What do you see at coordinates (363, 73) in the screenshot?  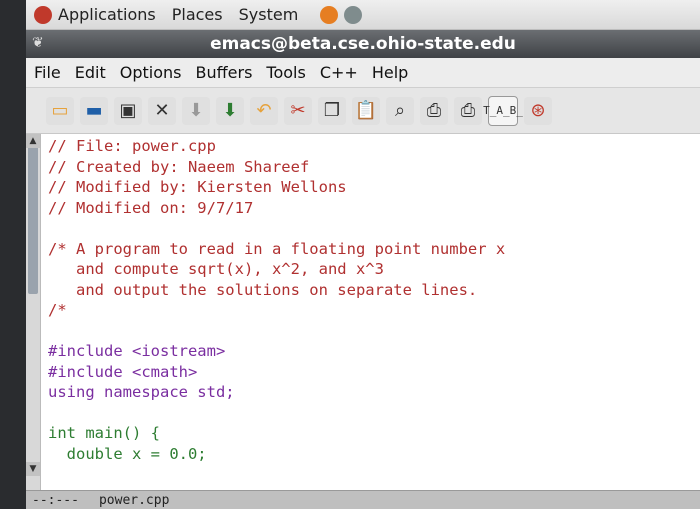 I see `menubar: File Edit Options Buffers Tools C++ Help` at bounding box center [363, 73].